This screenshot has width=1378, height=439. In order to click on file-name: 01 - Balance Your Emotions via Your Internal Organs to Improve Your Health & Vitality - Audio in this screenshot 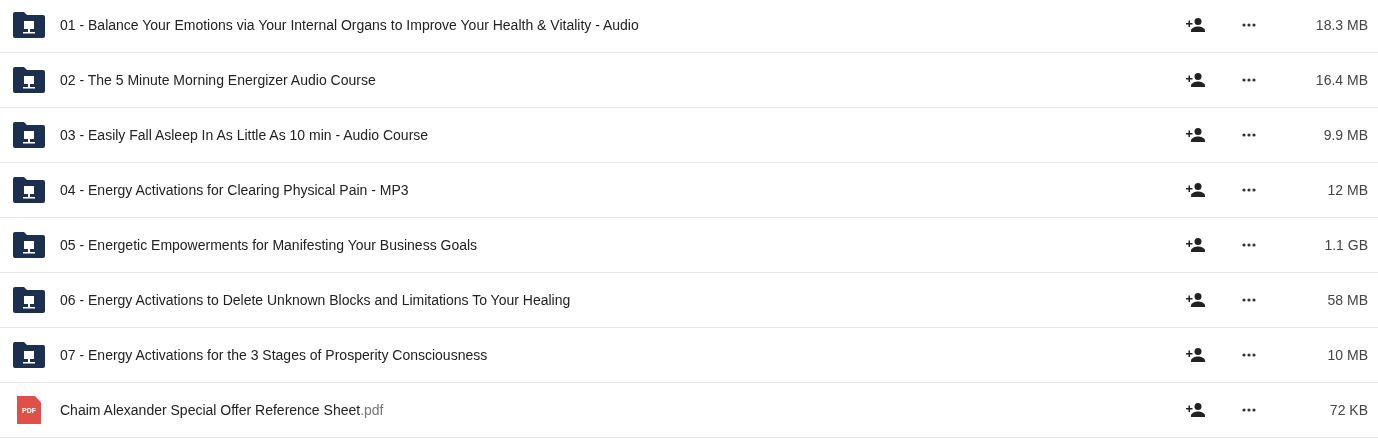, I will do `click(349, 24)`.